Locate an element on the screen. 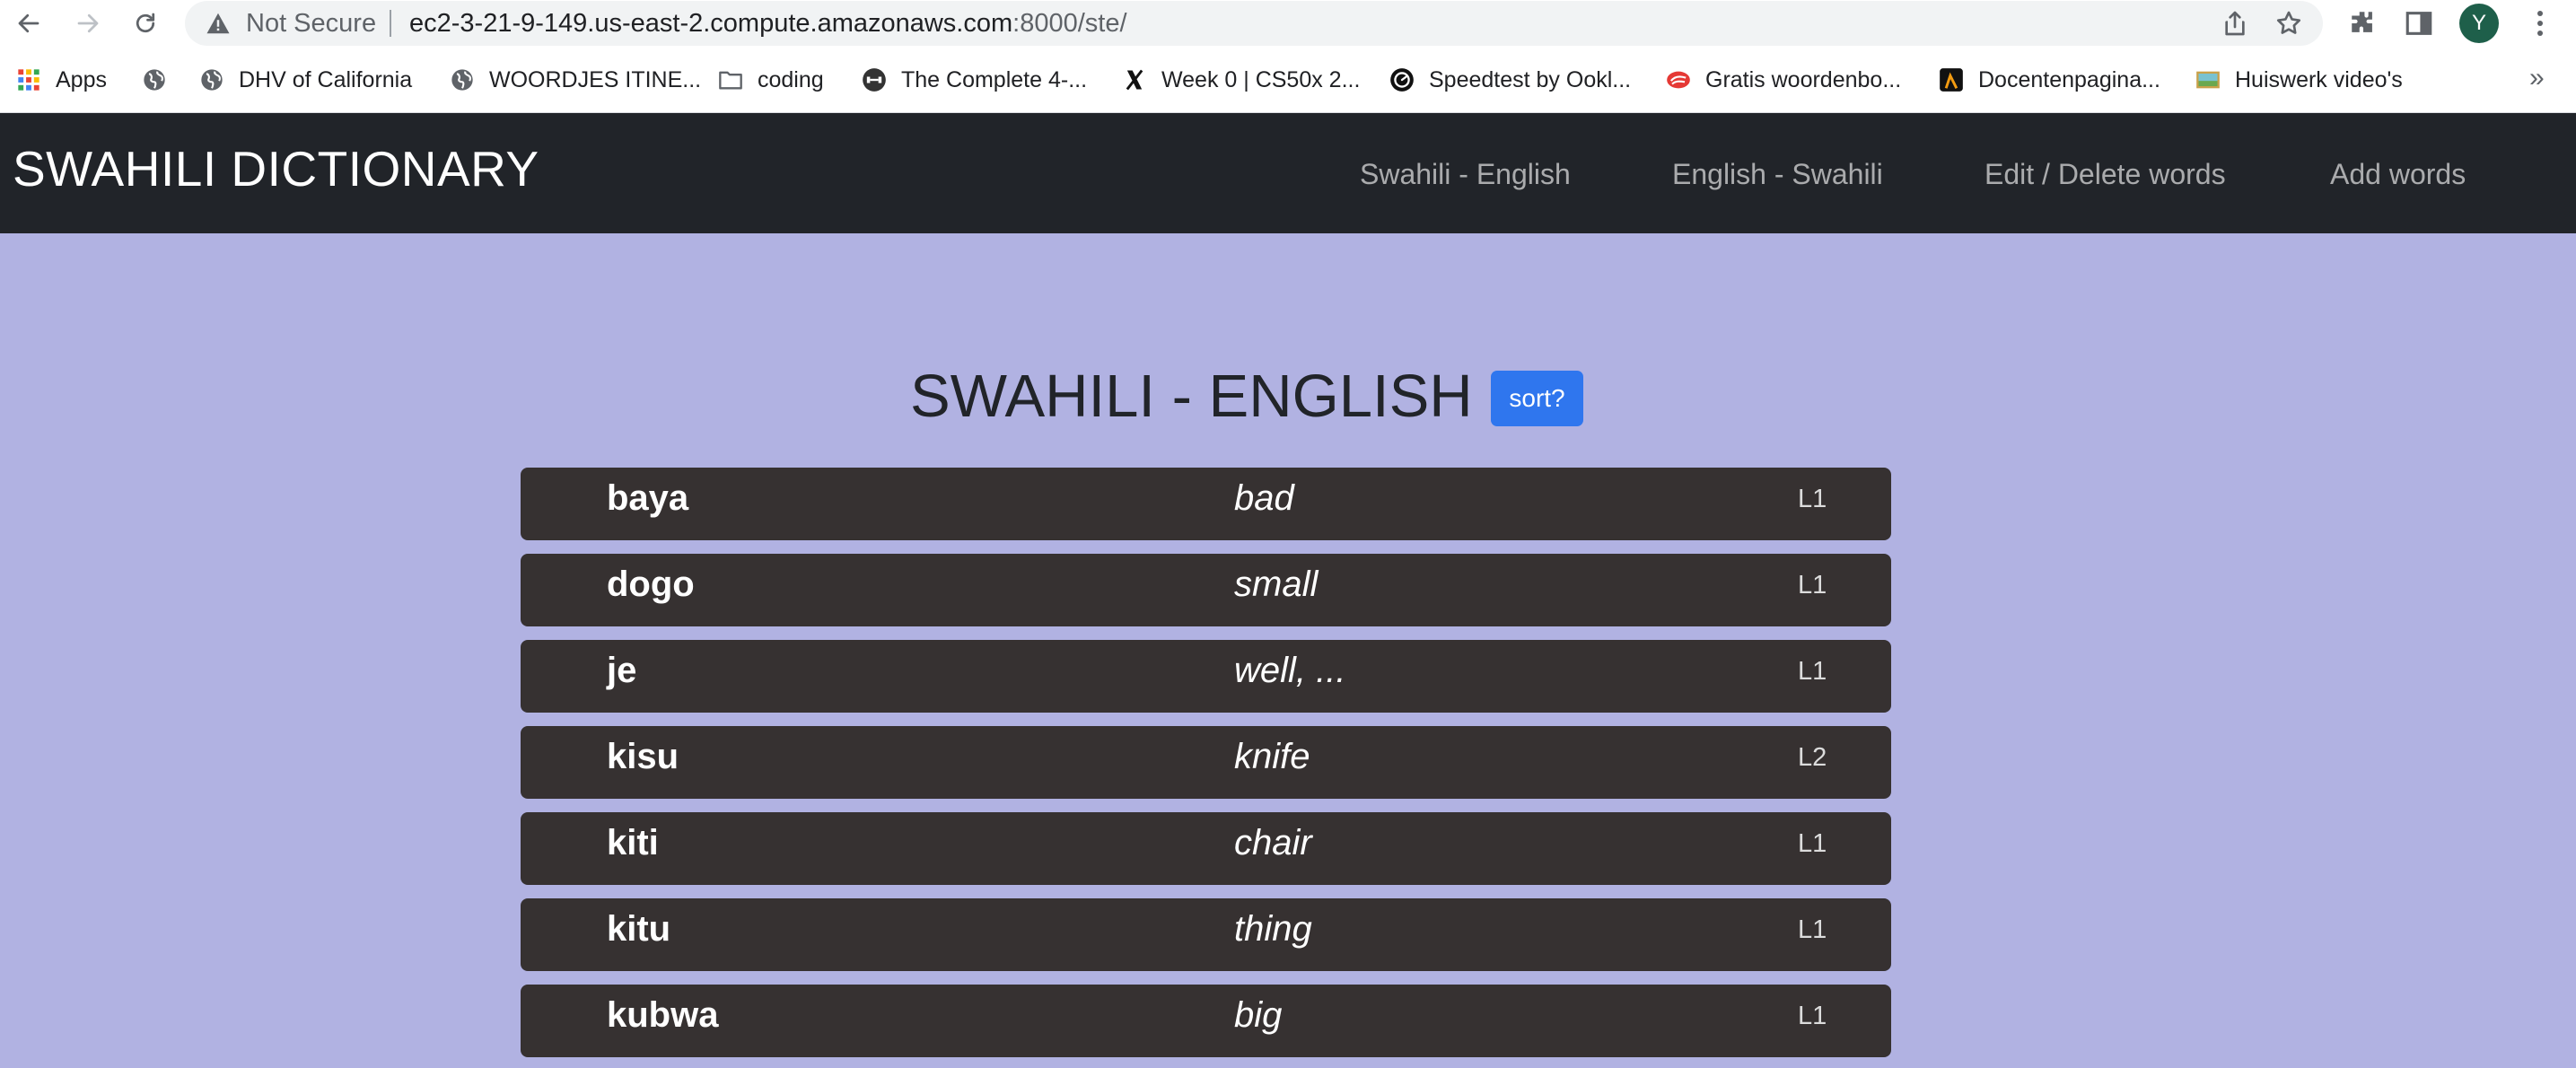  word-row: dogo small L1 is located at coordinates (1206, 590).